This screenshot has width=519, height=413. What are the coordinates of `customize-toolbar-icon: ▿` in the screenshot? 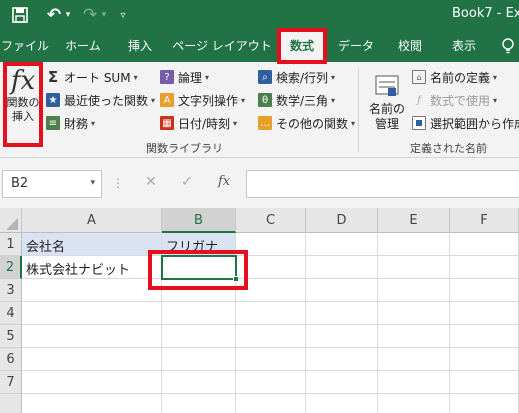 It's located at (123, 15).